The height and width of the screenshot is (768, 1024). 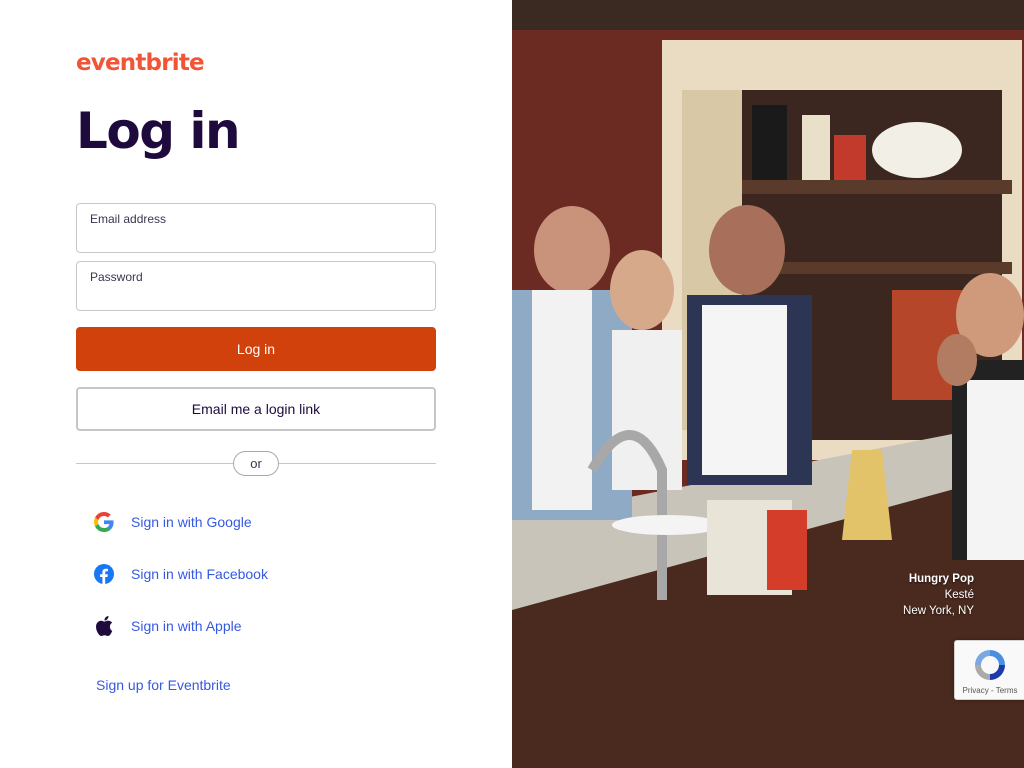 What do you see at coordinates (938, 611) in the screenshot?
I see `caption-location: New York, NY` at bounding box center [938, 611].